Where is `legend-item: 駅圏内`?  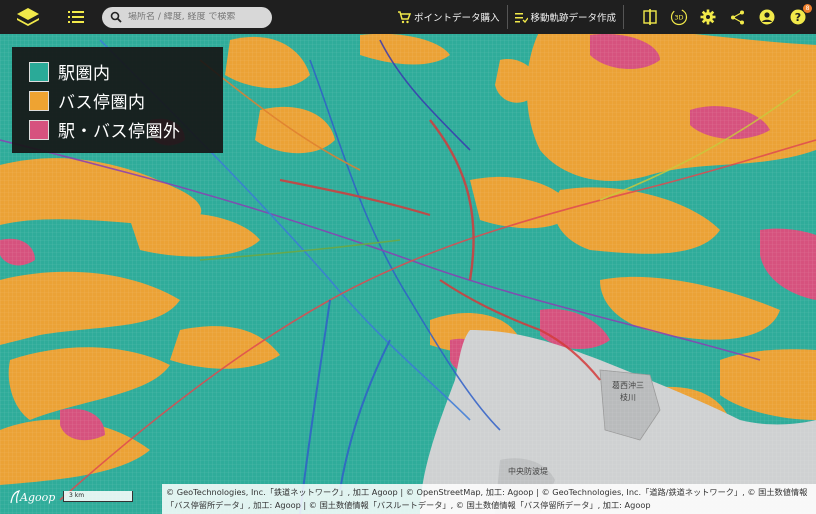 legend-item: 駅圏内 is located at coordinates (126, 71).